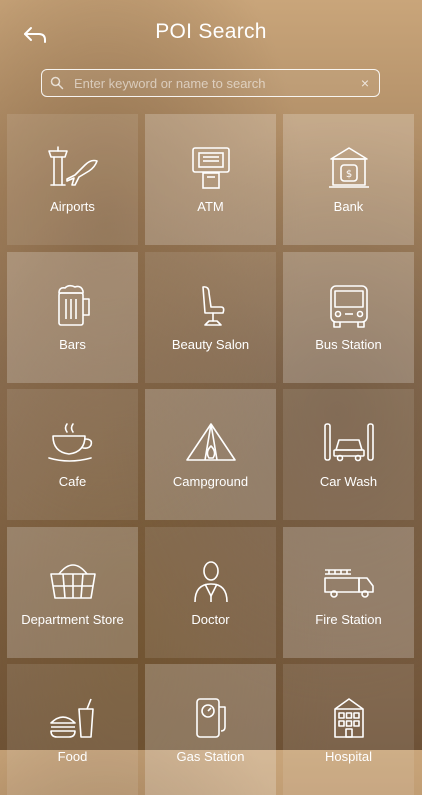  Describe the element at coordinates (348, 756) in the screenshot. I see `category-label: Hospital` at that location.